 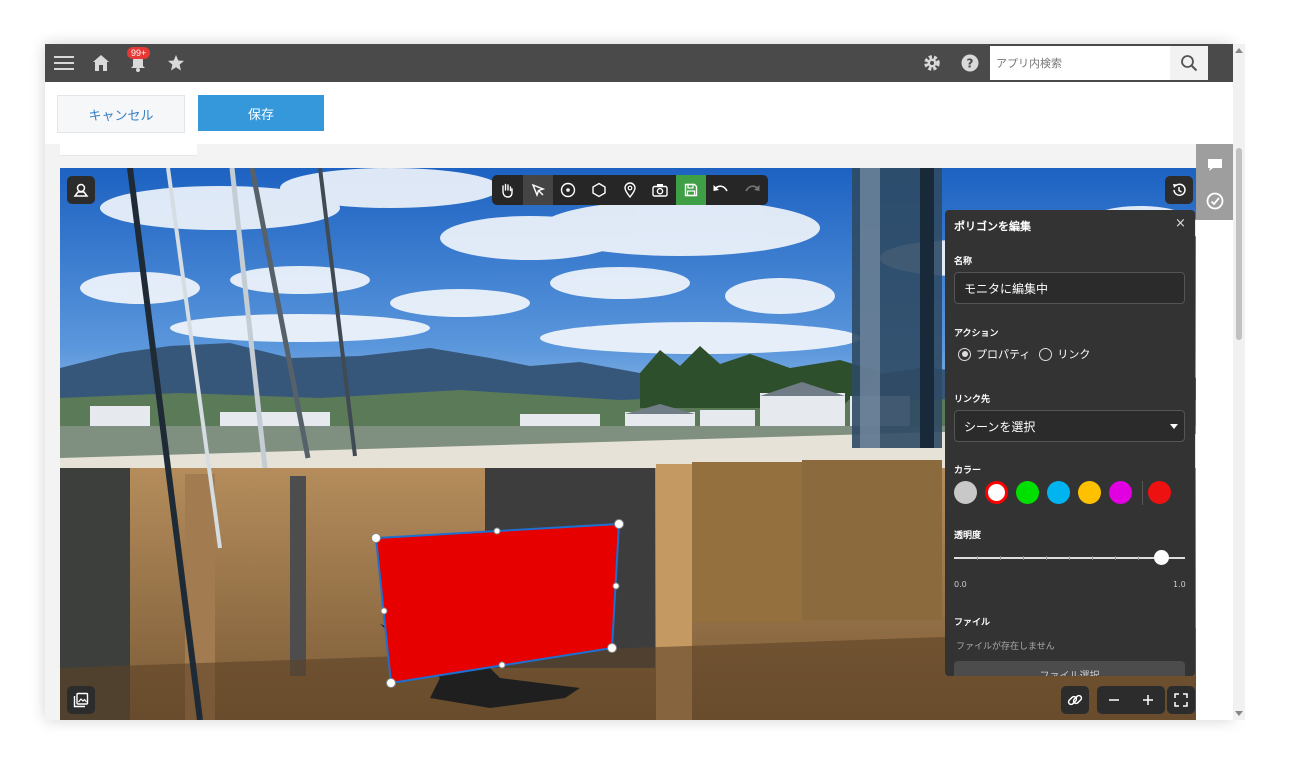 I want to click on link-button, so click(x=1075, y=700).